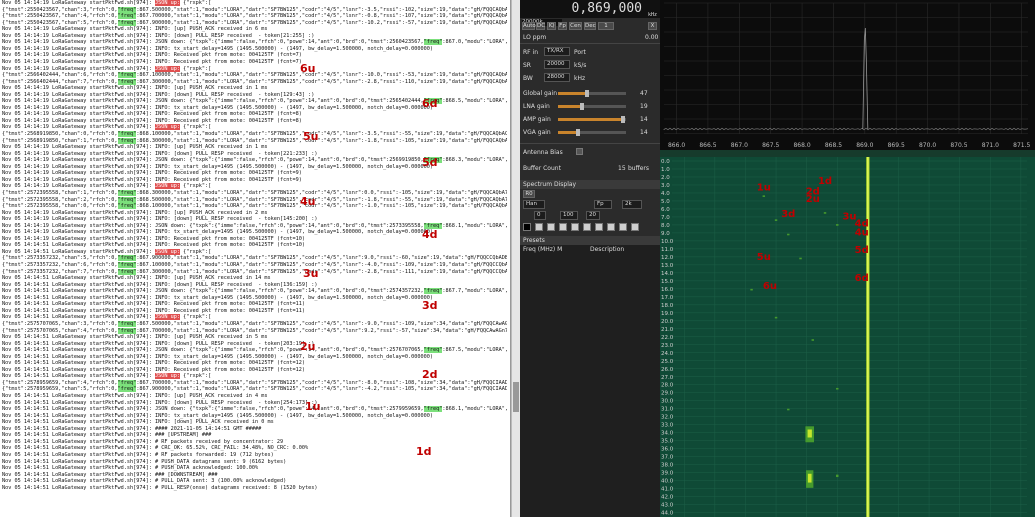 The height and width of the screenshot is (517, 1035). Describe the element at coordinates (667, 490) in the screenshot. I see `waterfall-y-tick: 41.0` at that location.